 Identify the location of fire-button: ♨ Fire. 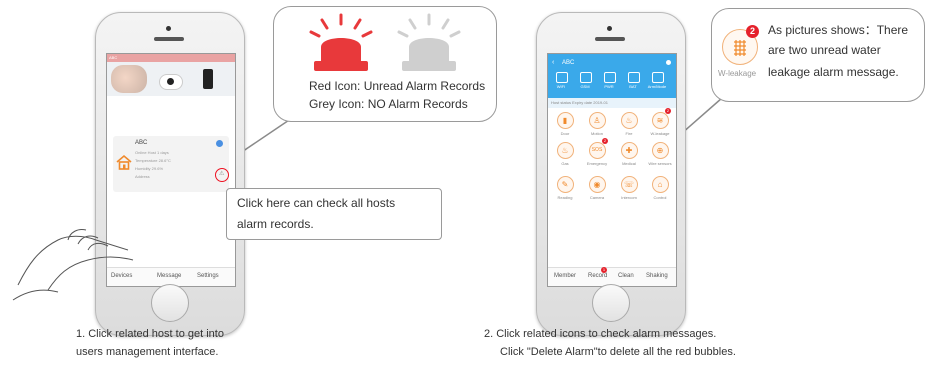
(629, 124).